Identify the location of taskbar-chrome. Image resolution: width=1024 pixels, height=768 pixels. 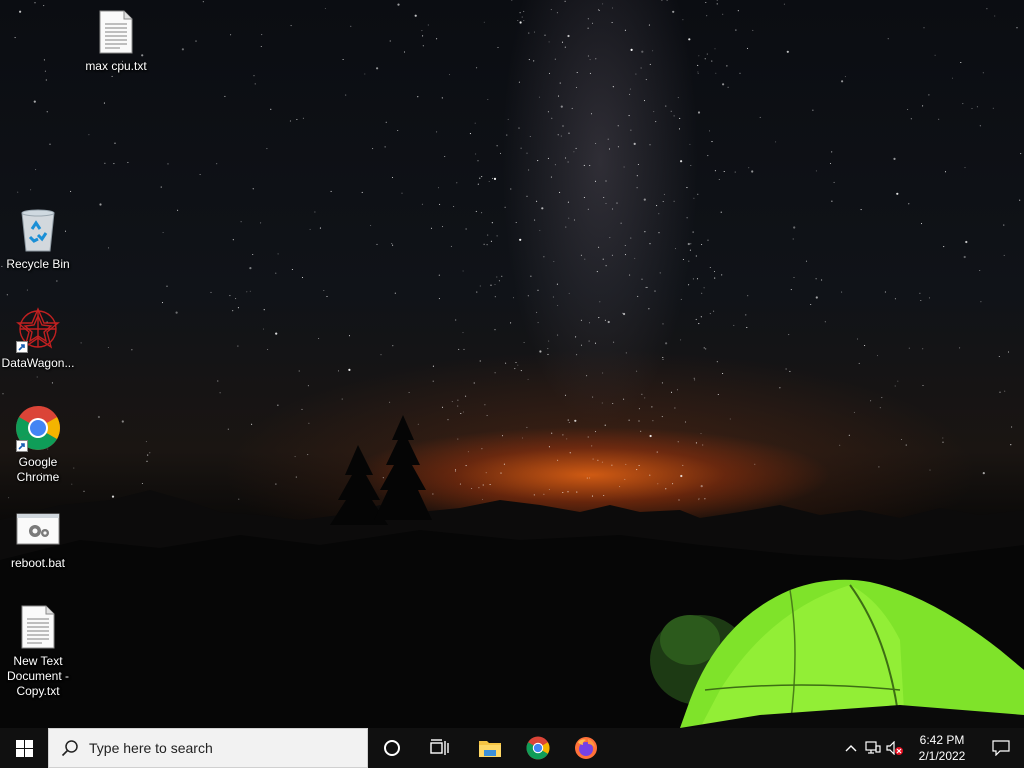
(538, 748).